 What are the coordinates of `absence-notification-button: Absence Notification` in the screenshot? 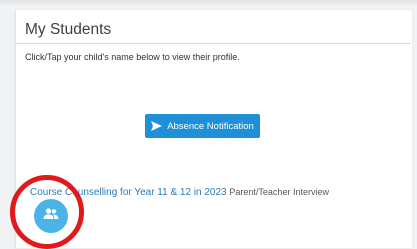 It's located at (202, 126).